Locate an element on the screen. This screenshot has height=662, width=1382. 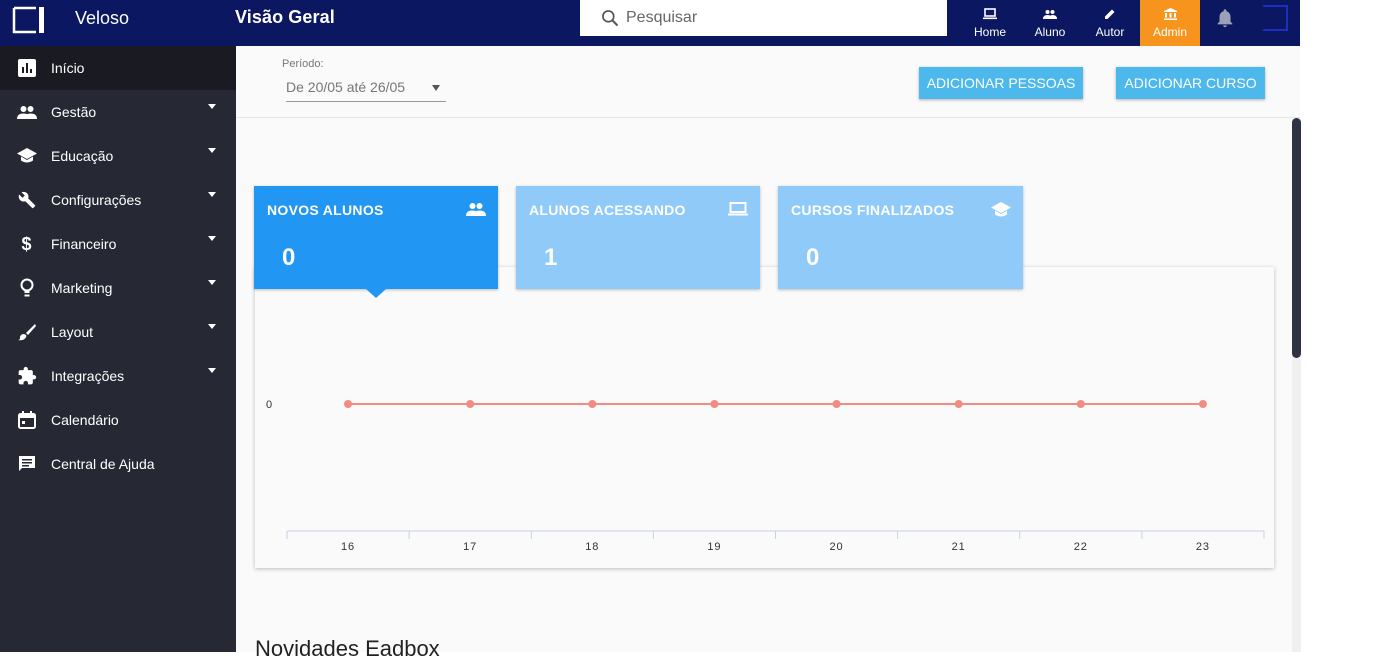
news-section-title: Novidades Eadbox is located at coordinates (347, 648).